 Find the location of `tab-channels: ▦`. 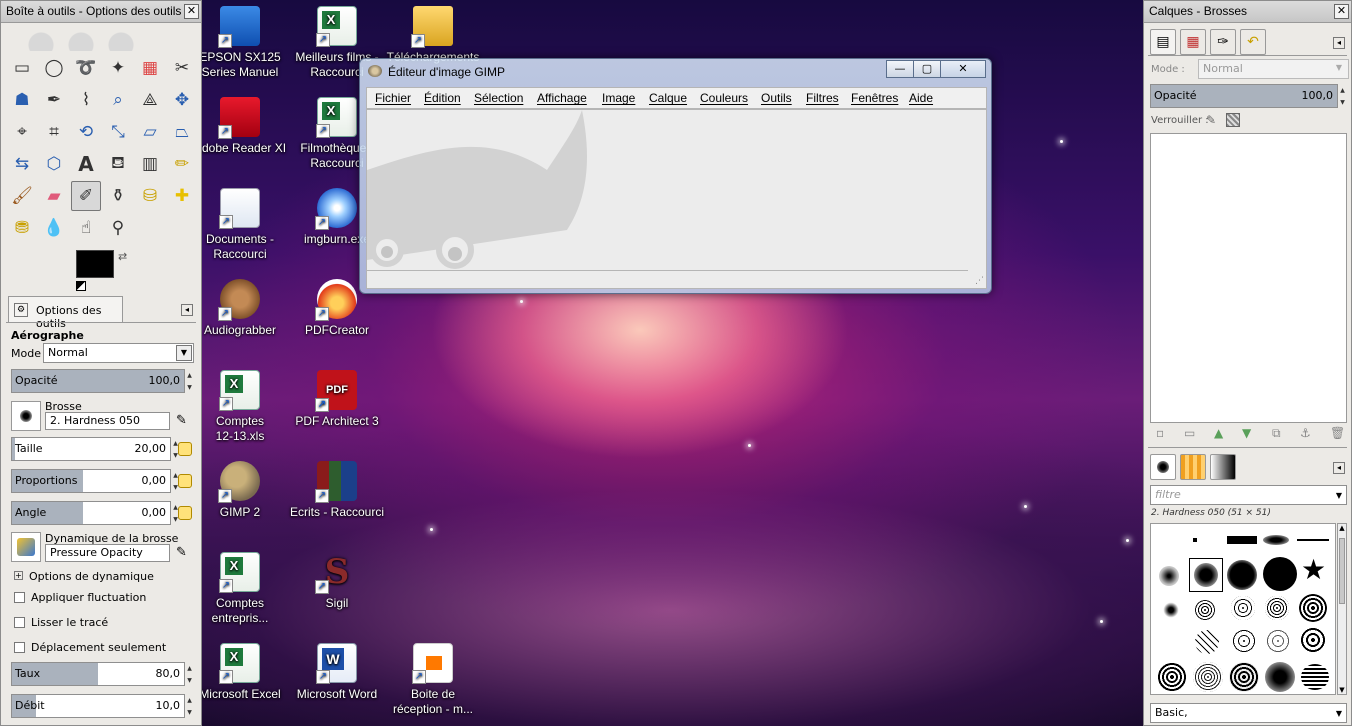

tab-channels: ▦ is located at coordinates (1193, 42).